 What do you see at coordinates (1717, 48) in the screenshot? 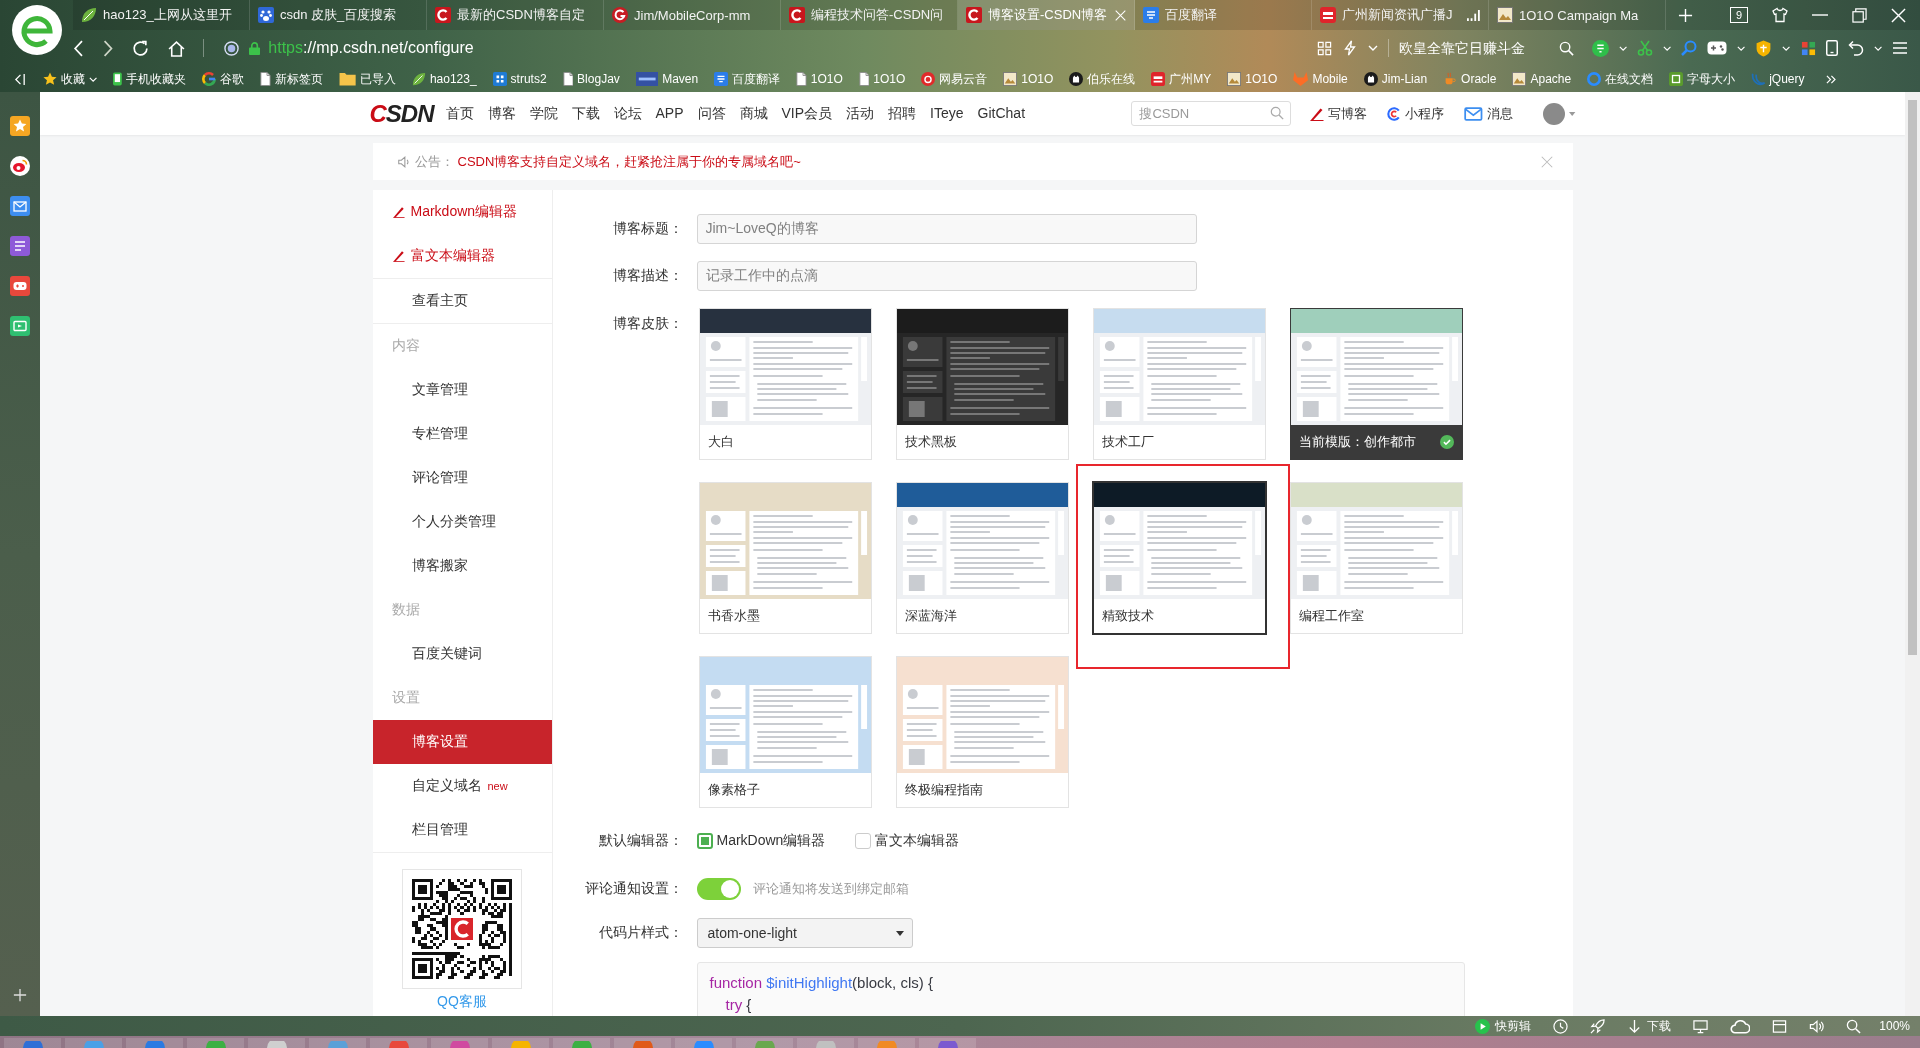
I see `gamepad-icon` at bounding box center [1717, 48].